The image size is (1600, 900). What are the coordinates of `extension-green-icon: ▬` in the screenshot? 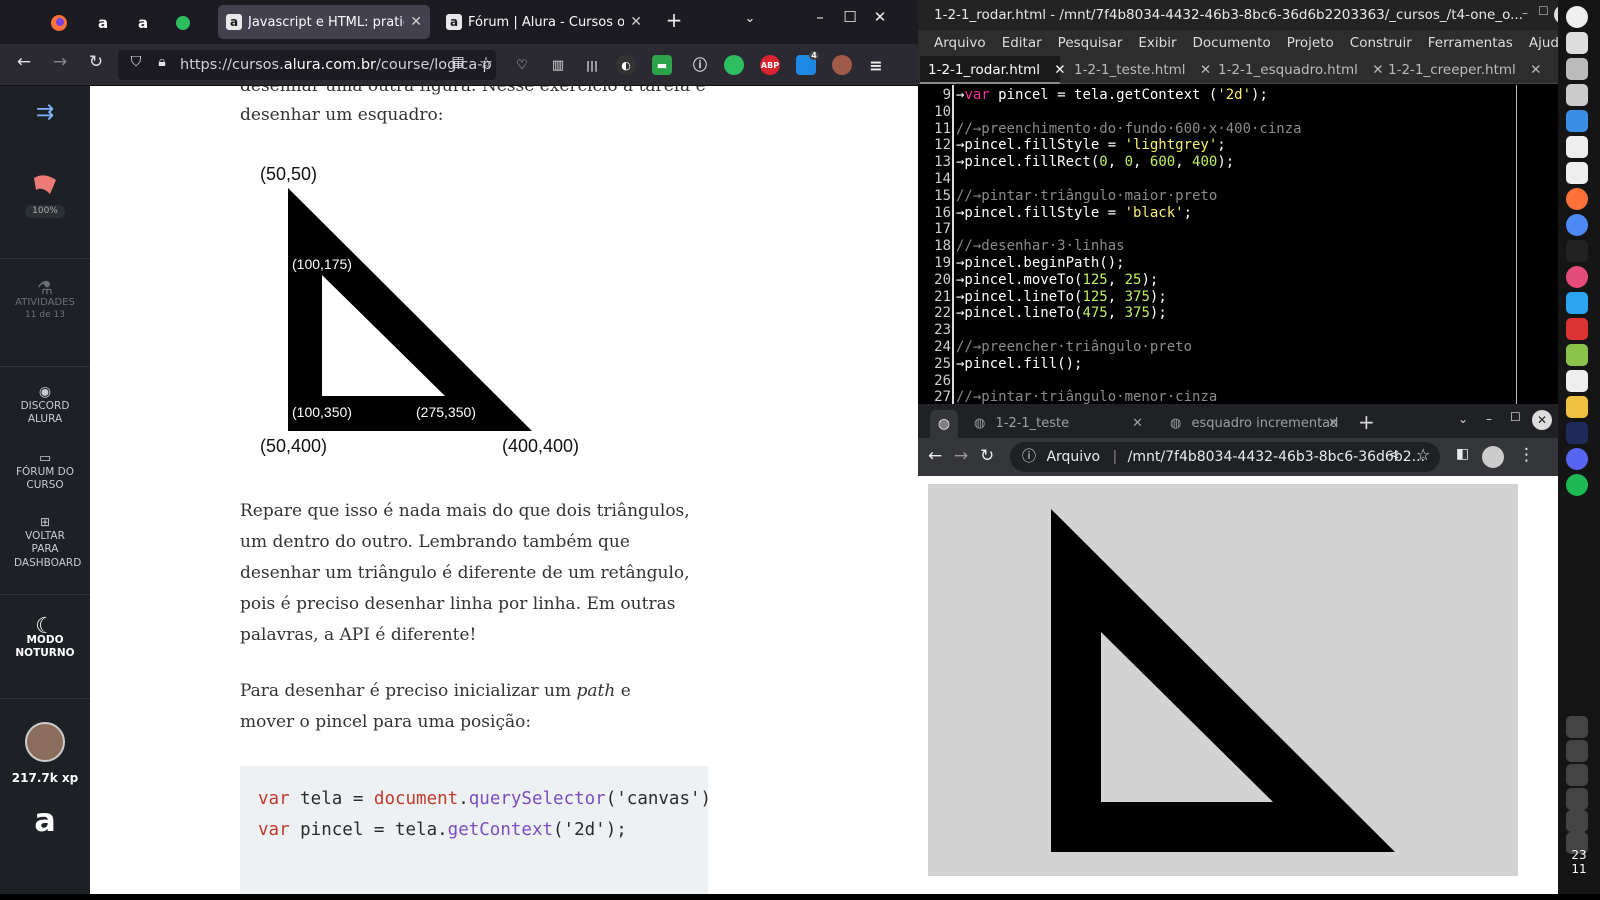 It's located at (662, 65).